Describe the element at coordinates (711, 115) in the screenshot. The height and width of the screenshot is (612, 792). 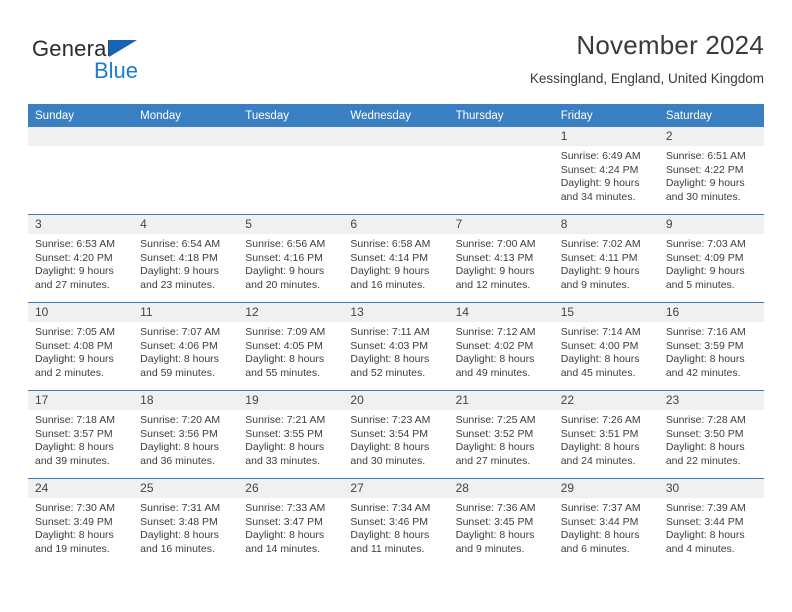
I see `weekday-header-saturday: Saturday` at that location.